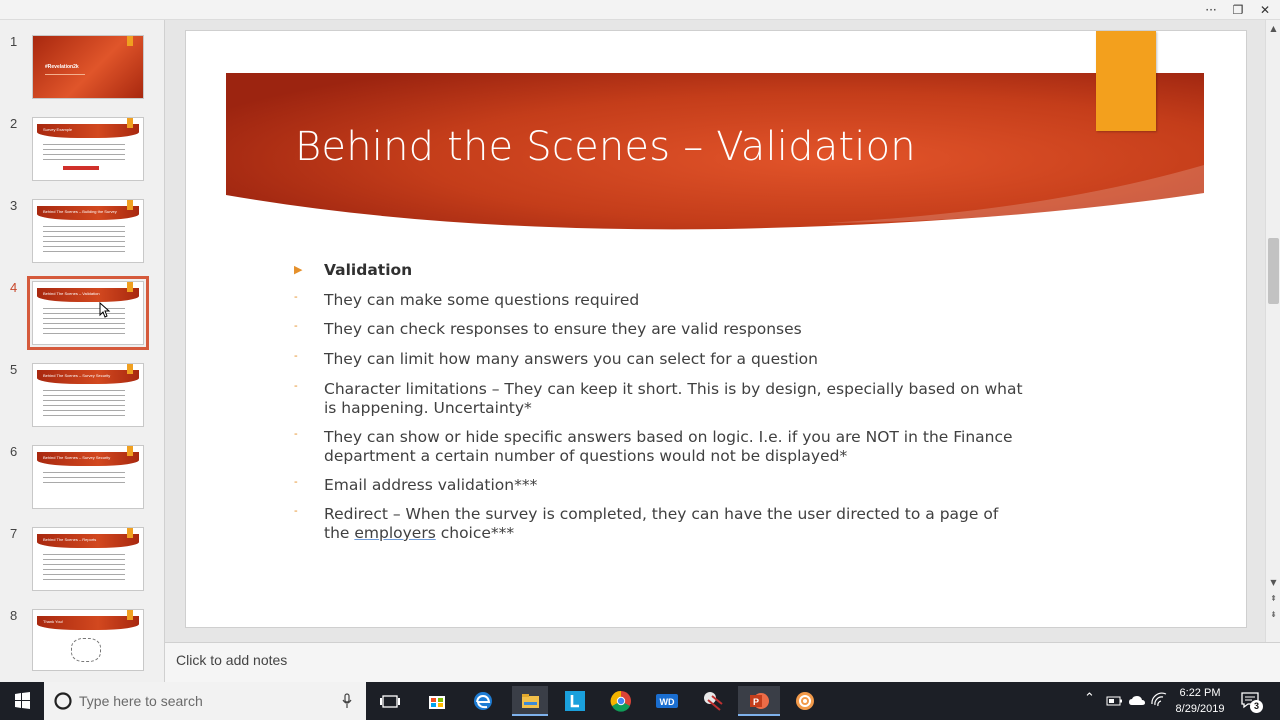  Describe the element at coordinates (88, 67) in the screenshot. I see `slide-thumbnail-1: #Revelation2k` at that location.